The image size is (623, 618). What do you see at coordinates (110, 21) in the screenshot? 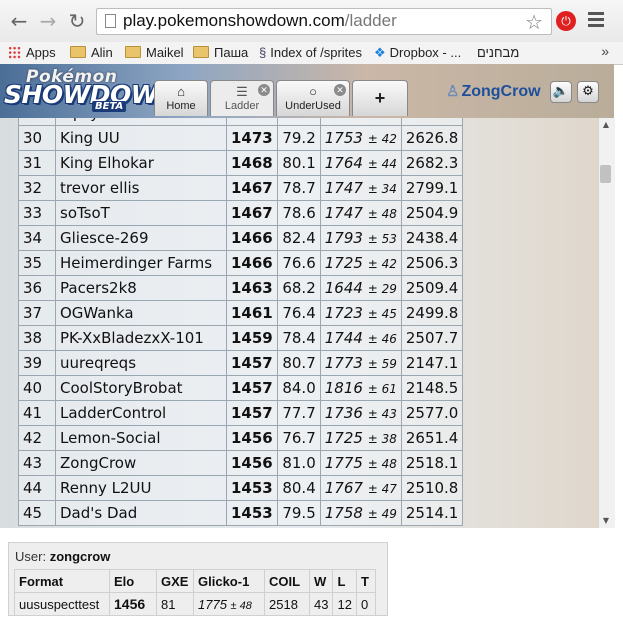
I see `page-icon` at bounding box center [110, 21].